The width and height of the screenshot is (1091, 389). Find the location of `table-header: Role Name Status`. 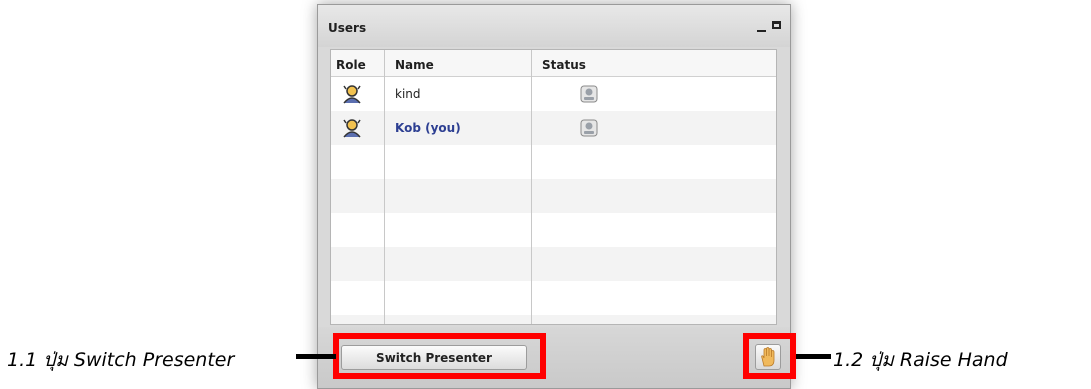

table-header: Role Name Status is located at coordinates (553, 63).